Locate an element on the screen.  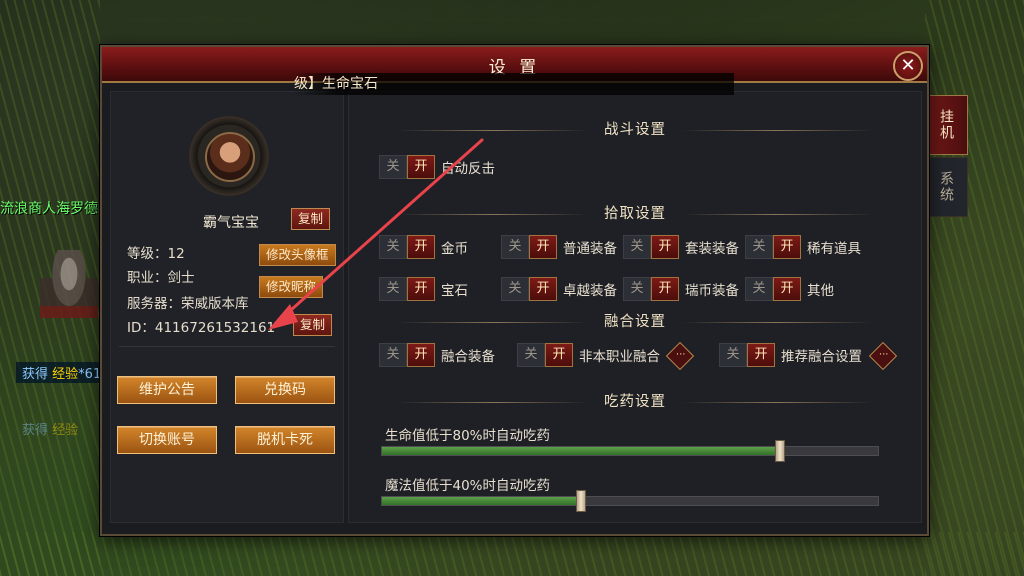
fuse-recommend-more-button: ··· is located at coordinates (883, 356).